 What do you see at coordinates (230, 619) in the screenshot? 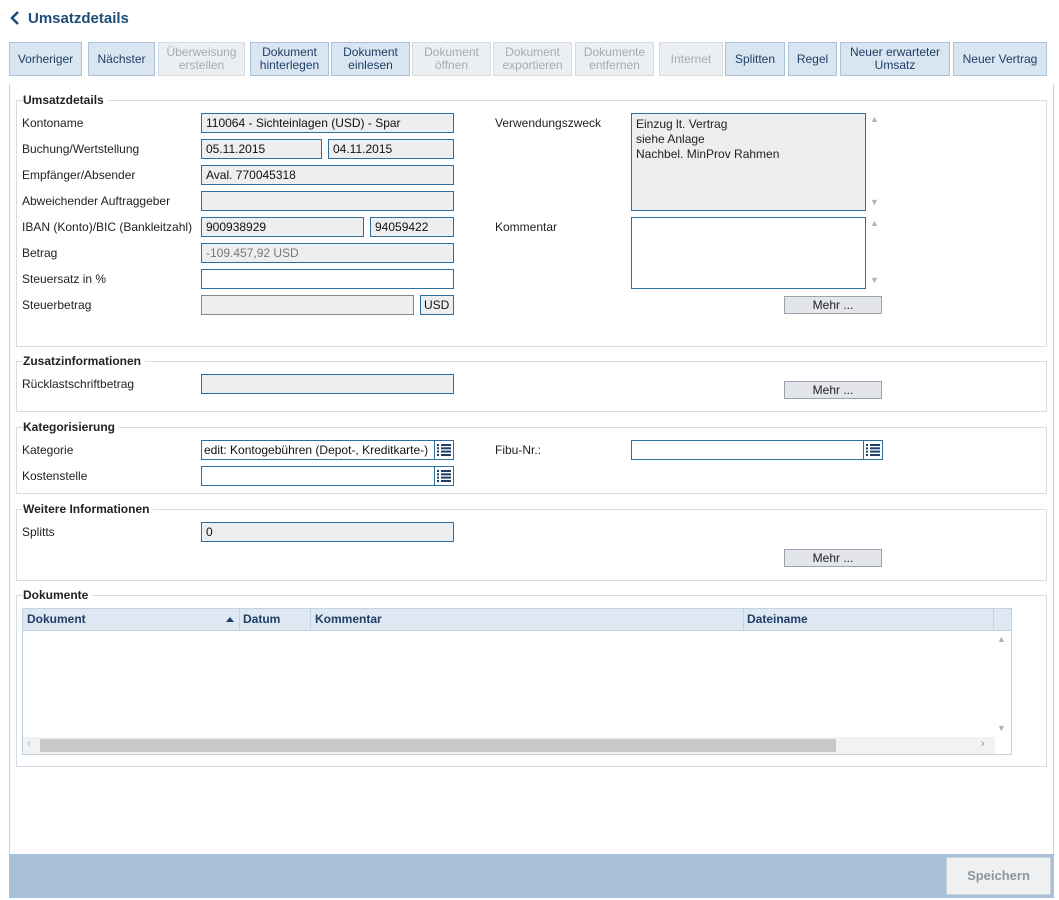
I see `sort-ascending-icon` at bounding box center [230, 619].